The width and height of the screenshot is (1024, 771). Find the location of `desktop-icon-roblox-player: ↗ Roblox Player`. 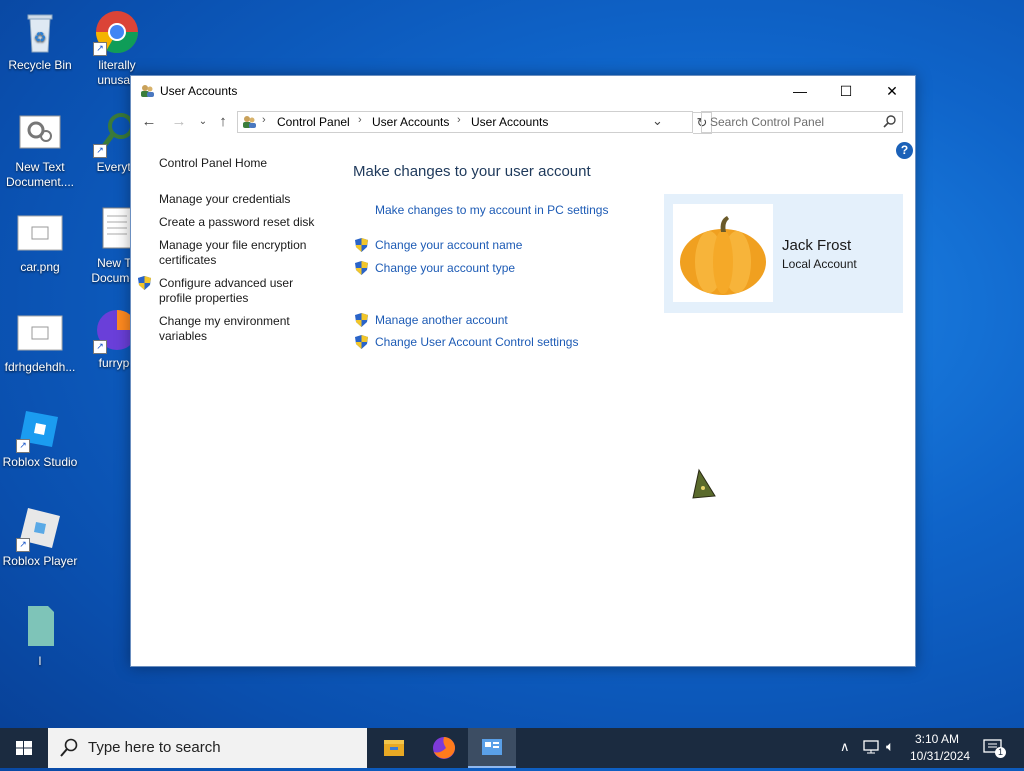

desktop-icon-roblox-player: ↗ Roblox Player is located at coordinates (40, 536).